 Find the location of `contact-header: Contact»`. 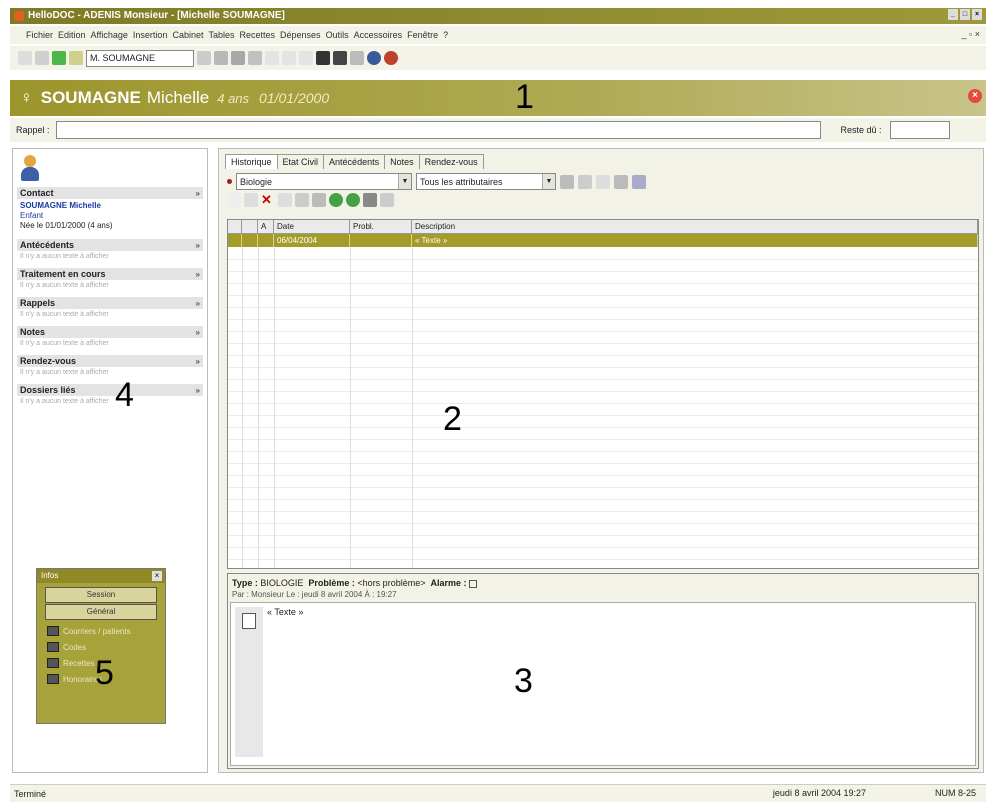

contact-header: Contact» is located at coordinates (110, 193).